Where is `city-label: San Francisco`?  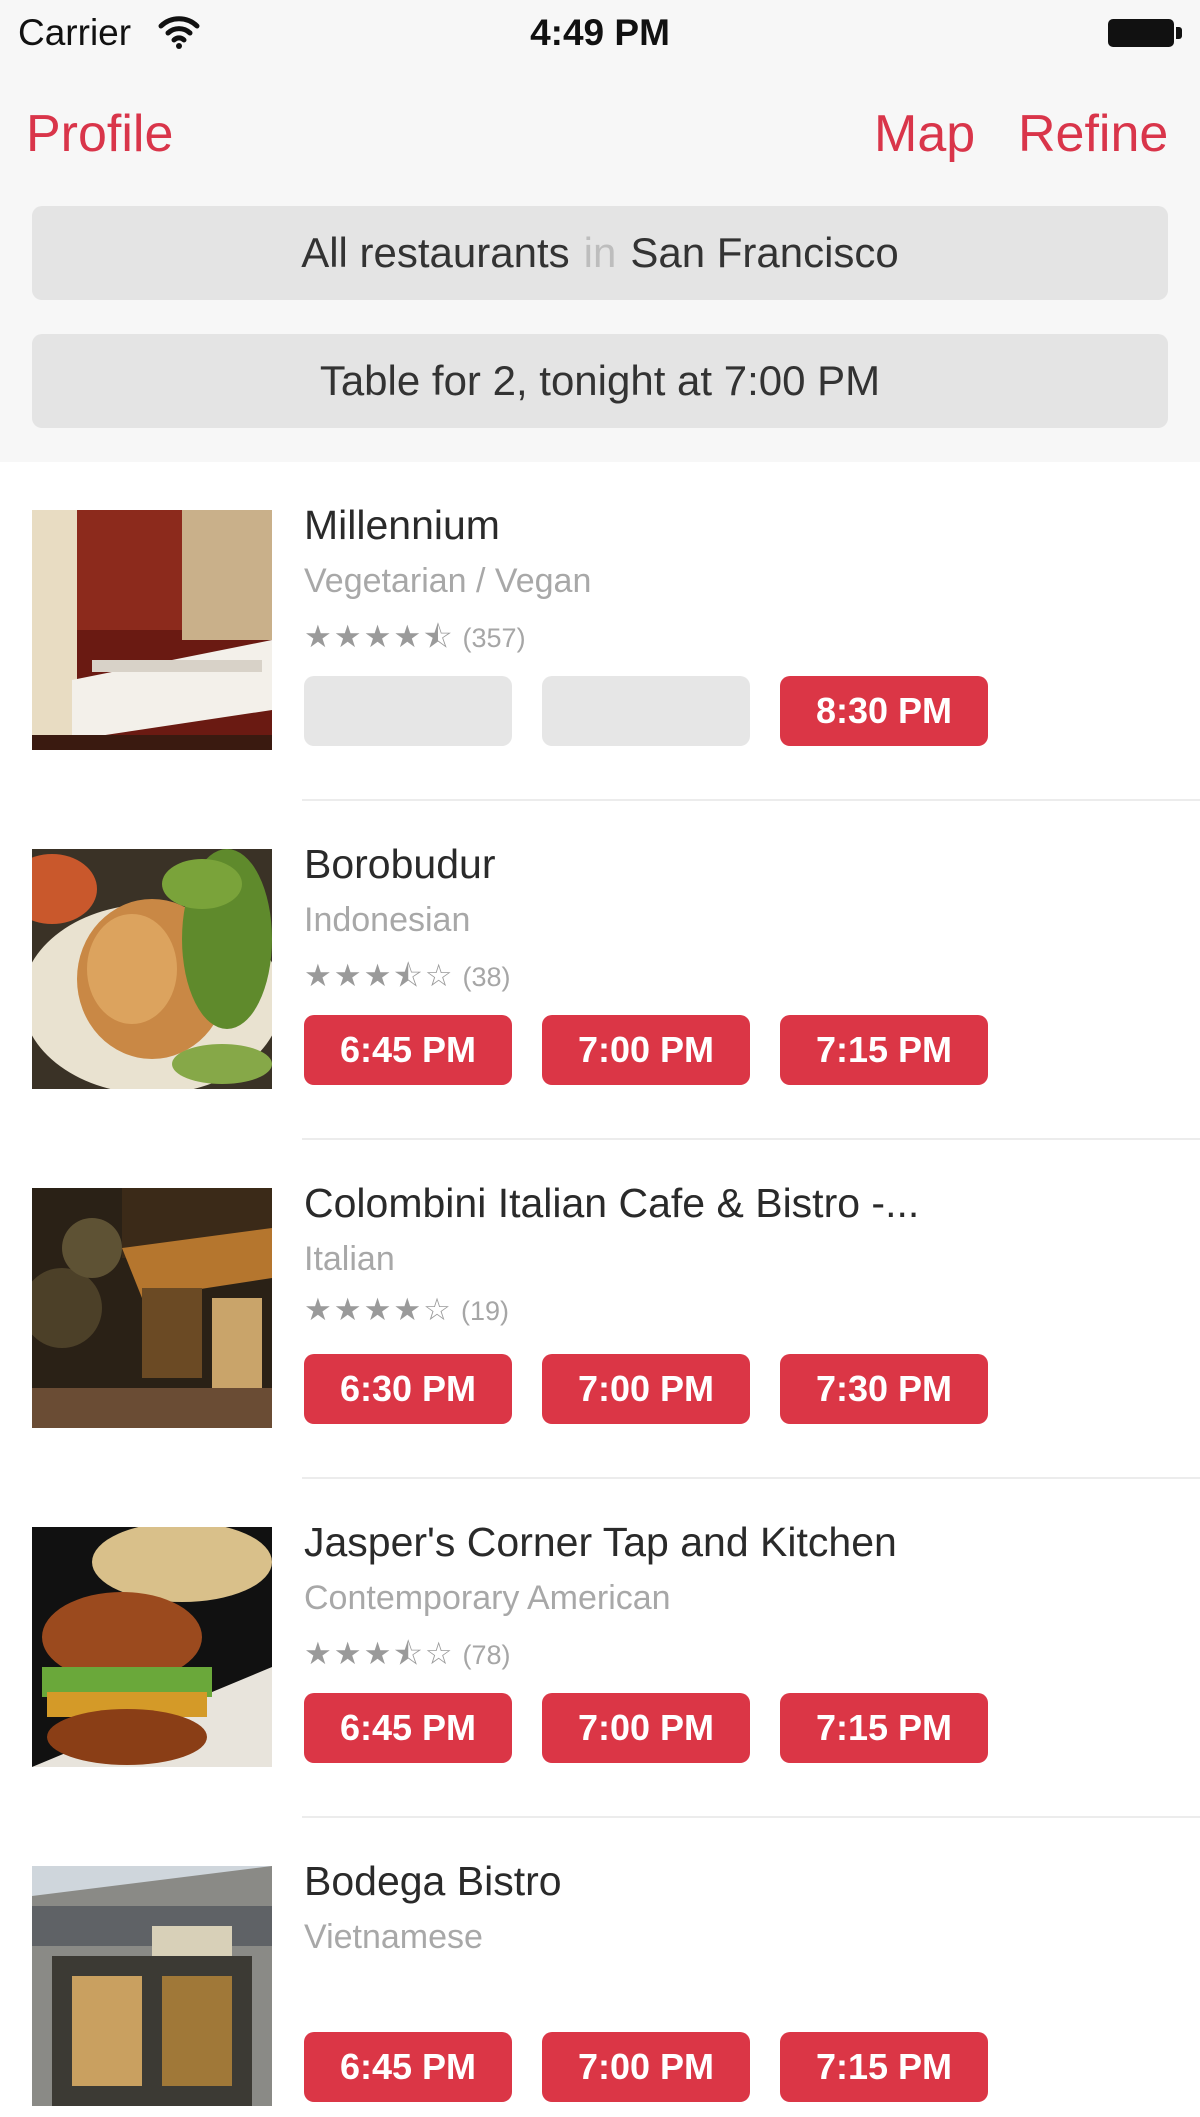 city-label: San Francisco is located at coordinates (764, 252).